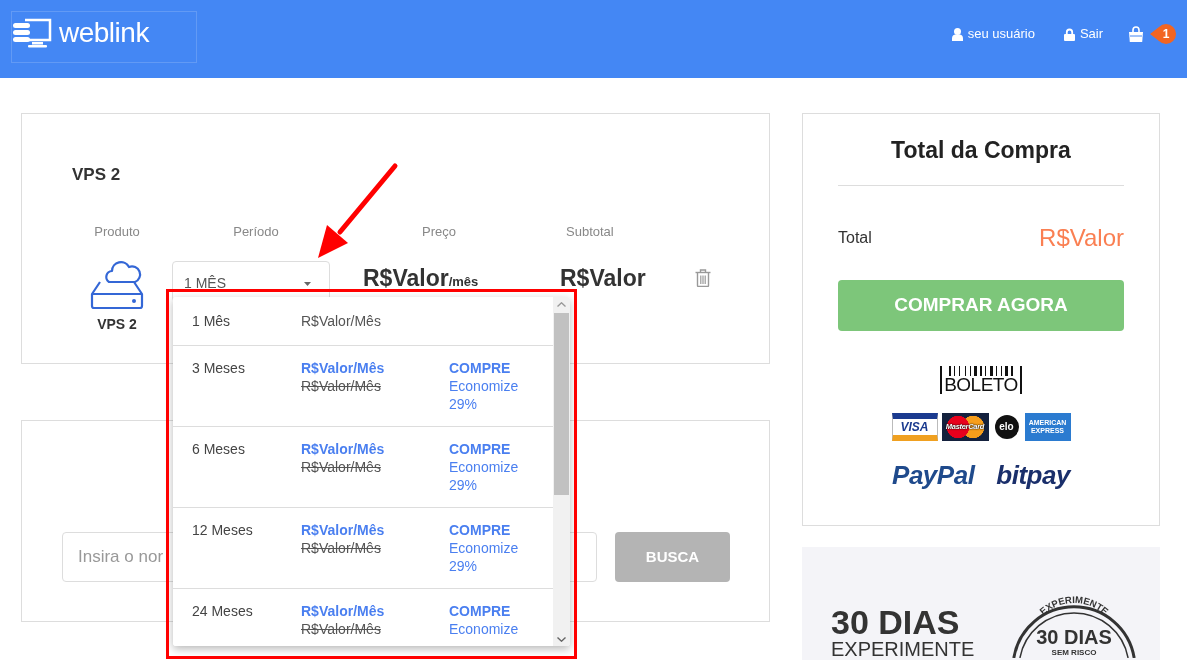 This screenshot has width=1187, height=661. Describe the element at coordinates (590, 231) in the screenshot. I see `column-header: Subtotal` at that location.